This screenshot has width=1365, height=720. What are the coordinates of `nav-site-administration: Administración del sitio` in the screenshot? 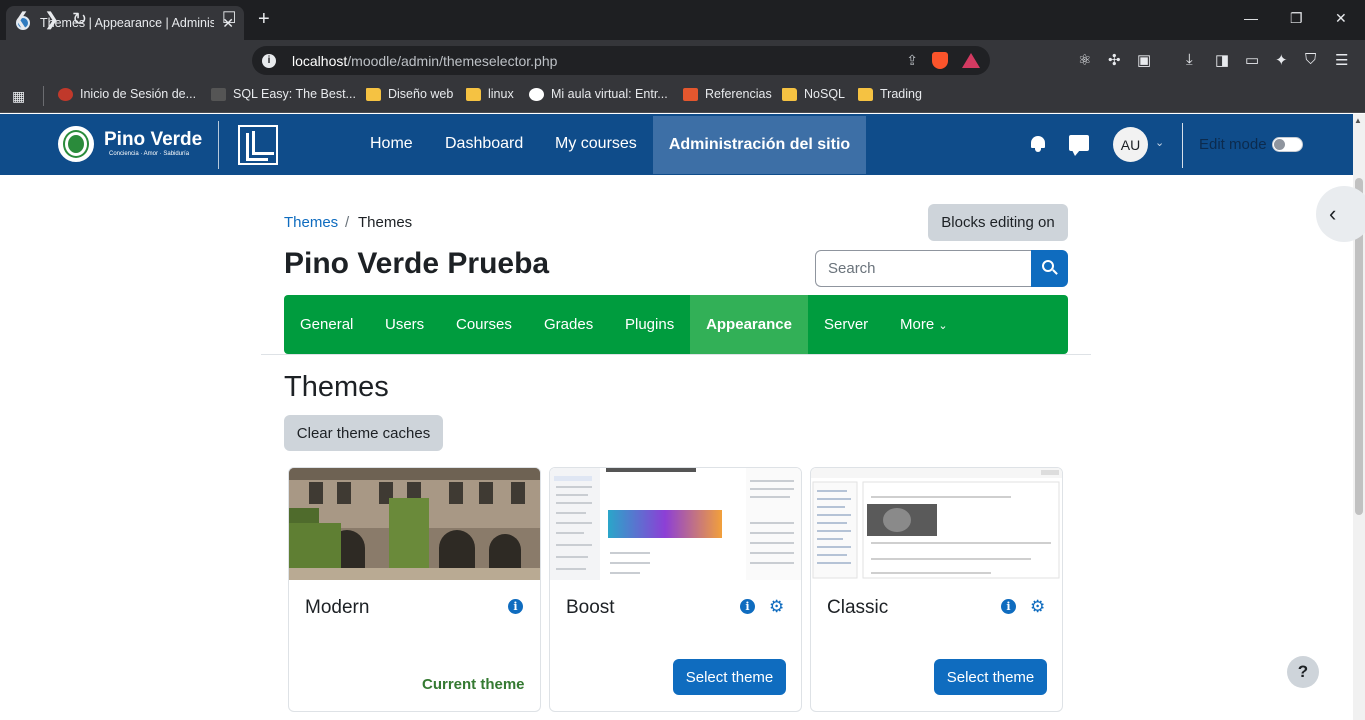 It's located at (759, 145).